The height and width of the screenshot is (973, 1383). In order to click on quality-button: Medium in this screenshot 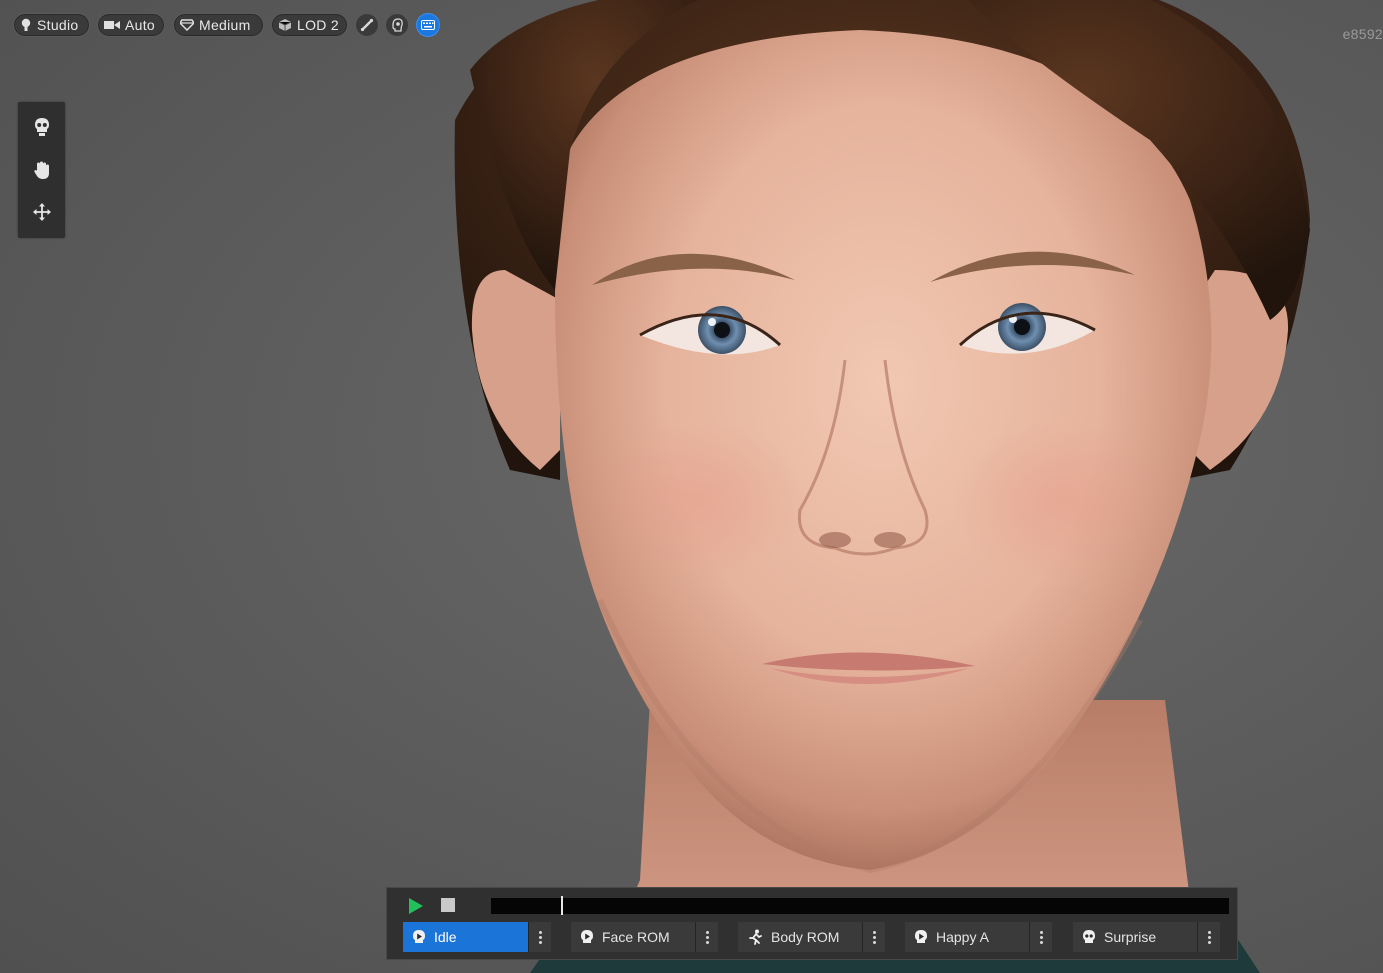, I will do `click(218, 25)`.